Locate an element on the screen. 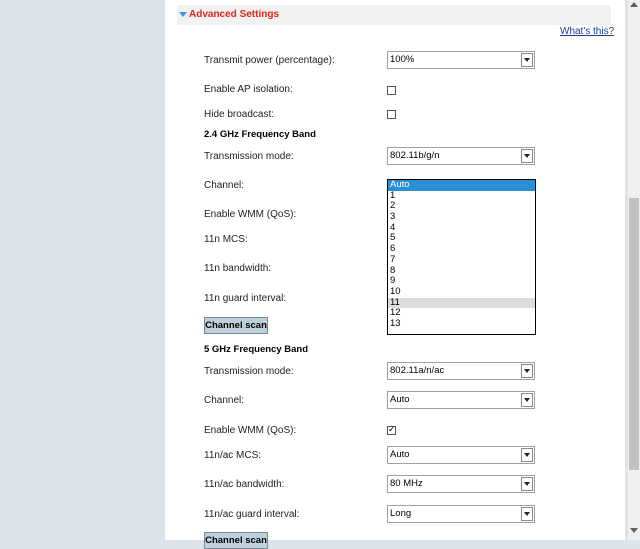 The image size is (640, 549). hide-broadcast-label: Hide broadcast: is located at coordinates (239, 114).